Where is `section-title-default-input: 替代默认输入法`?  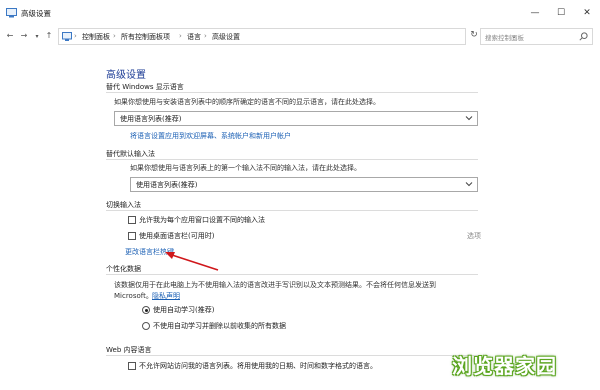 section-title-default-input: 替代默认输入法 is located at coordinates (130, 154).